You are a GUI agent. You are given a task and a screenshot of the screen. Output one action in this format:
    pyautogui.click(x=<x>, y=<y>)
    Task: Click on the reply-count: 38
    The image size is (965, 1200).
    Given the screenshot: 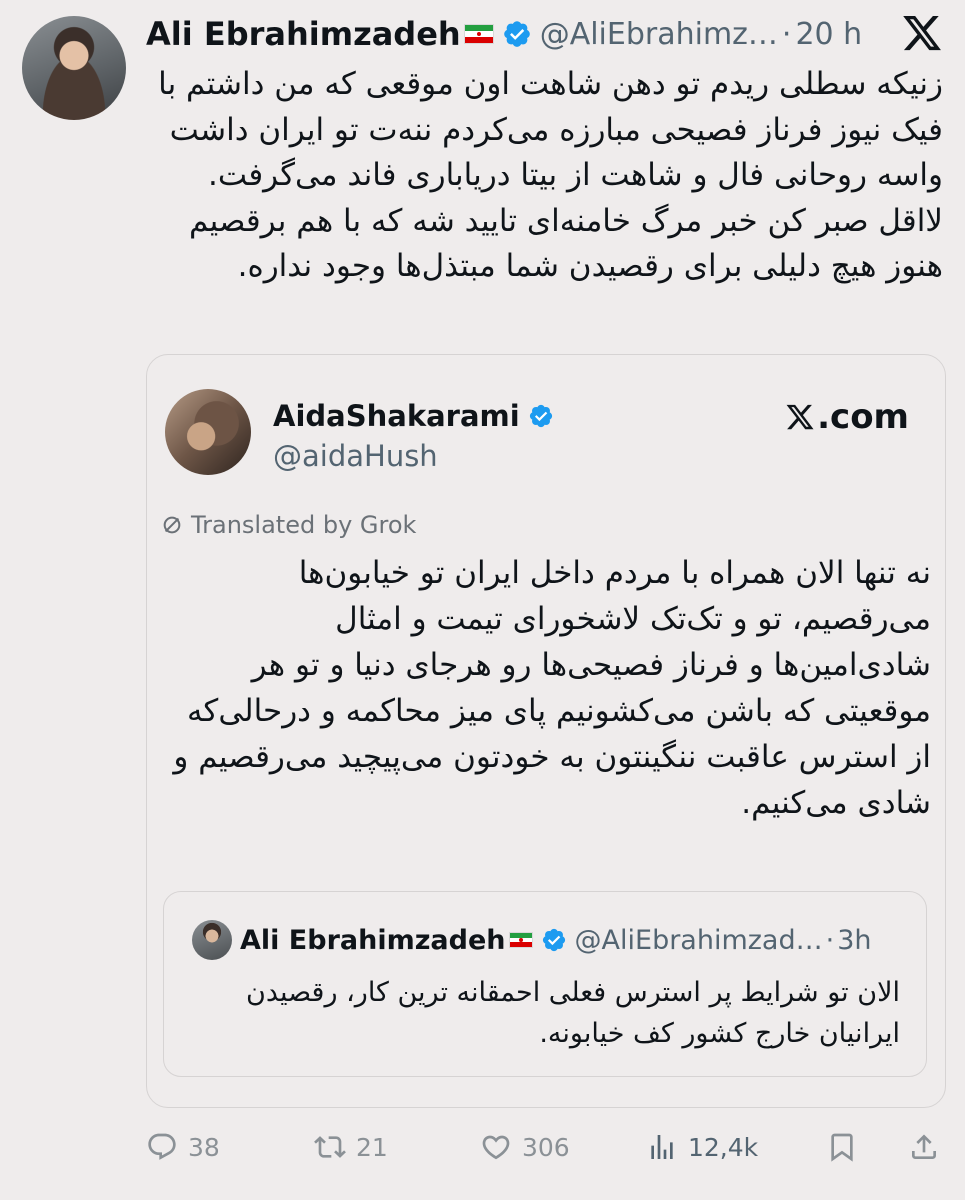 What is the action you would take?
    pyautogui.click(x=204, y=1147)
    